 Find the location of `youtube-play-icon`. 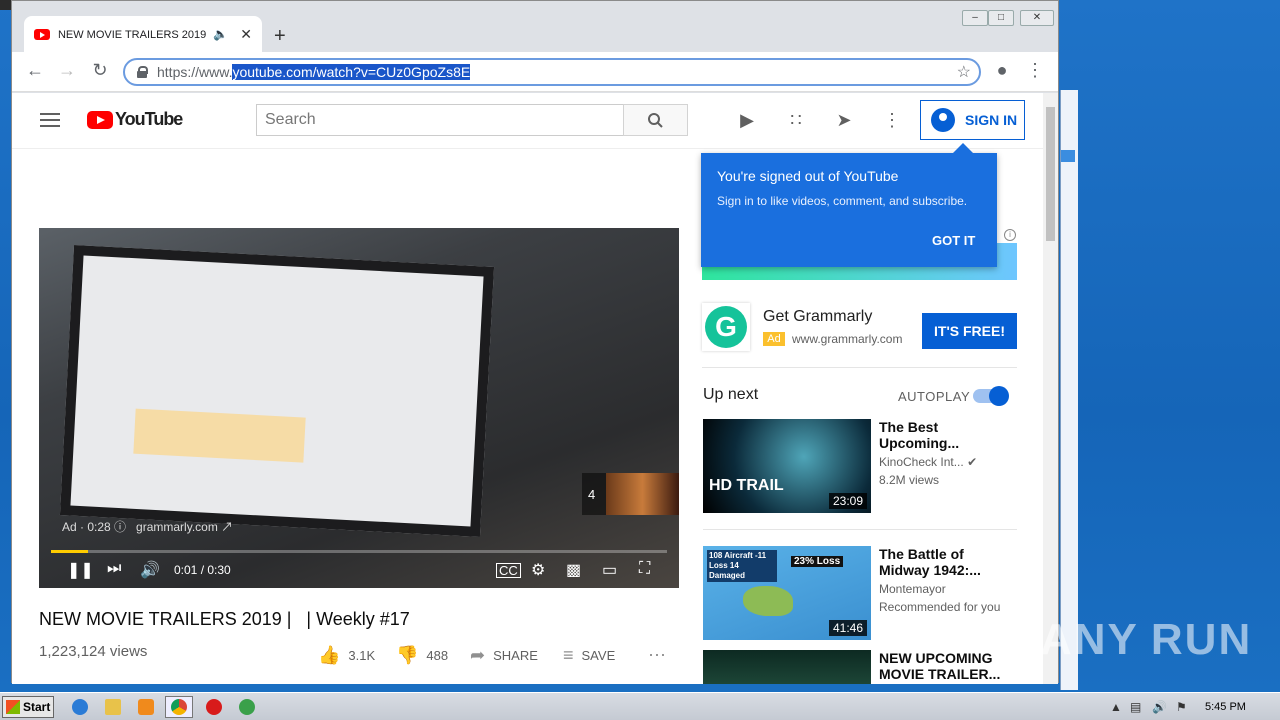

youtube-play-icon is located at coordinates (100, 119).